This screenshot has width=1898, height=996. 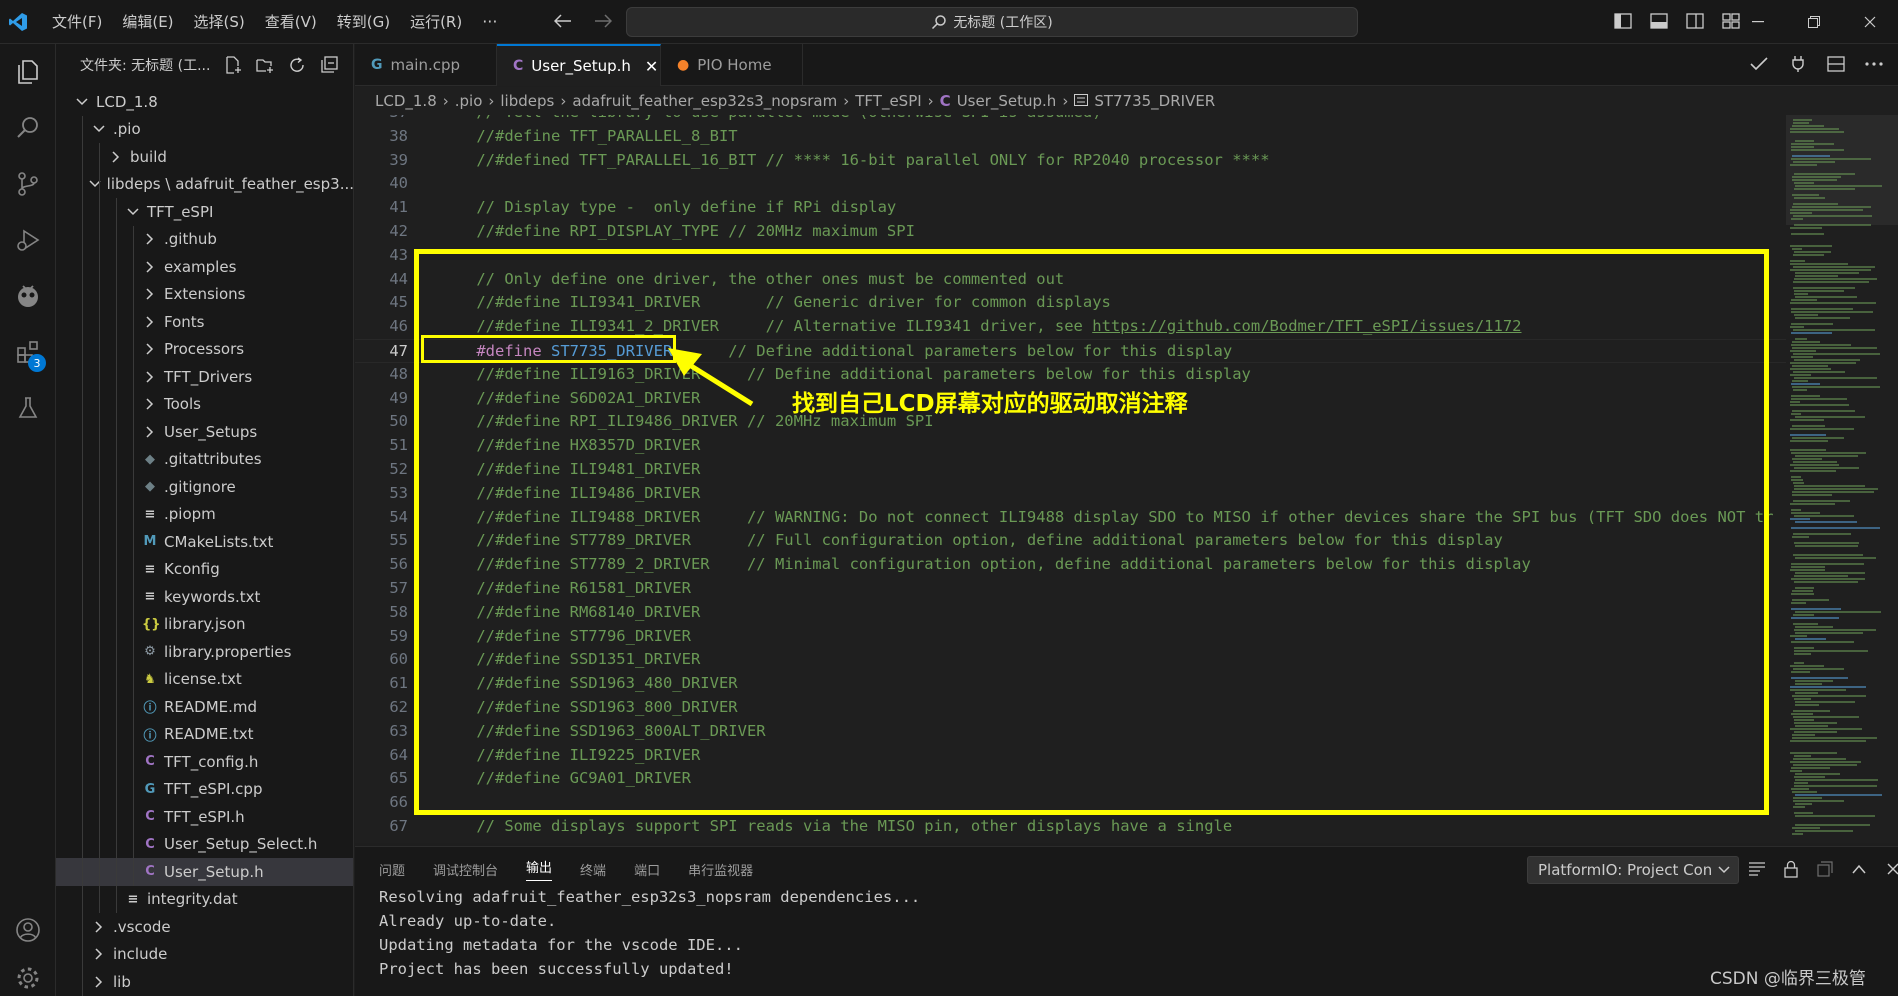 What do you see at coordinates (28, 128) in the screenshot?
I see `search-icon` at bounding box center [28, 128].